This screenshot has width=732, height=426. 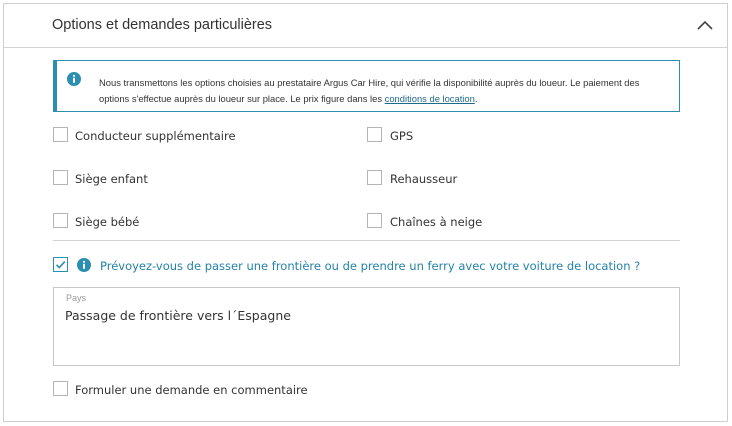 I want to click on chevron-up-icon, so click(x=705, y=25).